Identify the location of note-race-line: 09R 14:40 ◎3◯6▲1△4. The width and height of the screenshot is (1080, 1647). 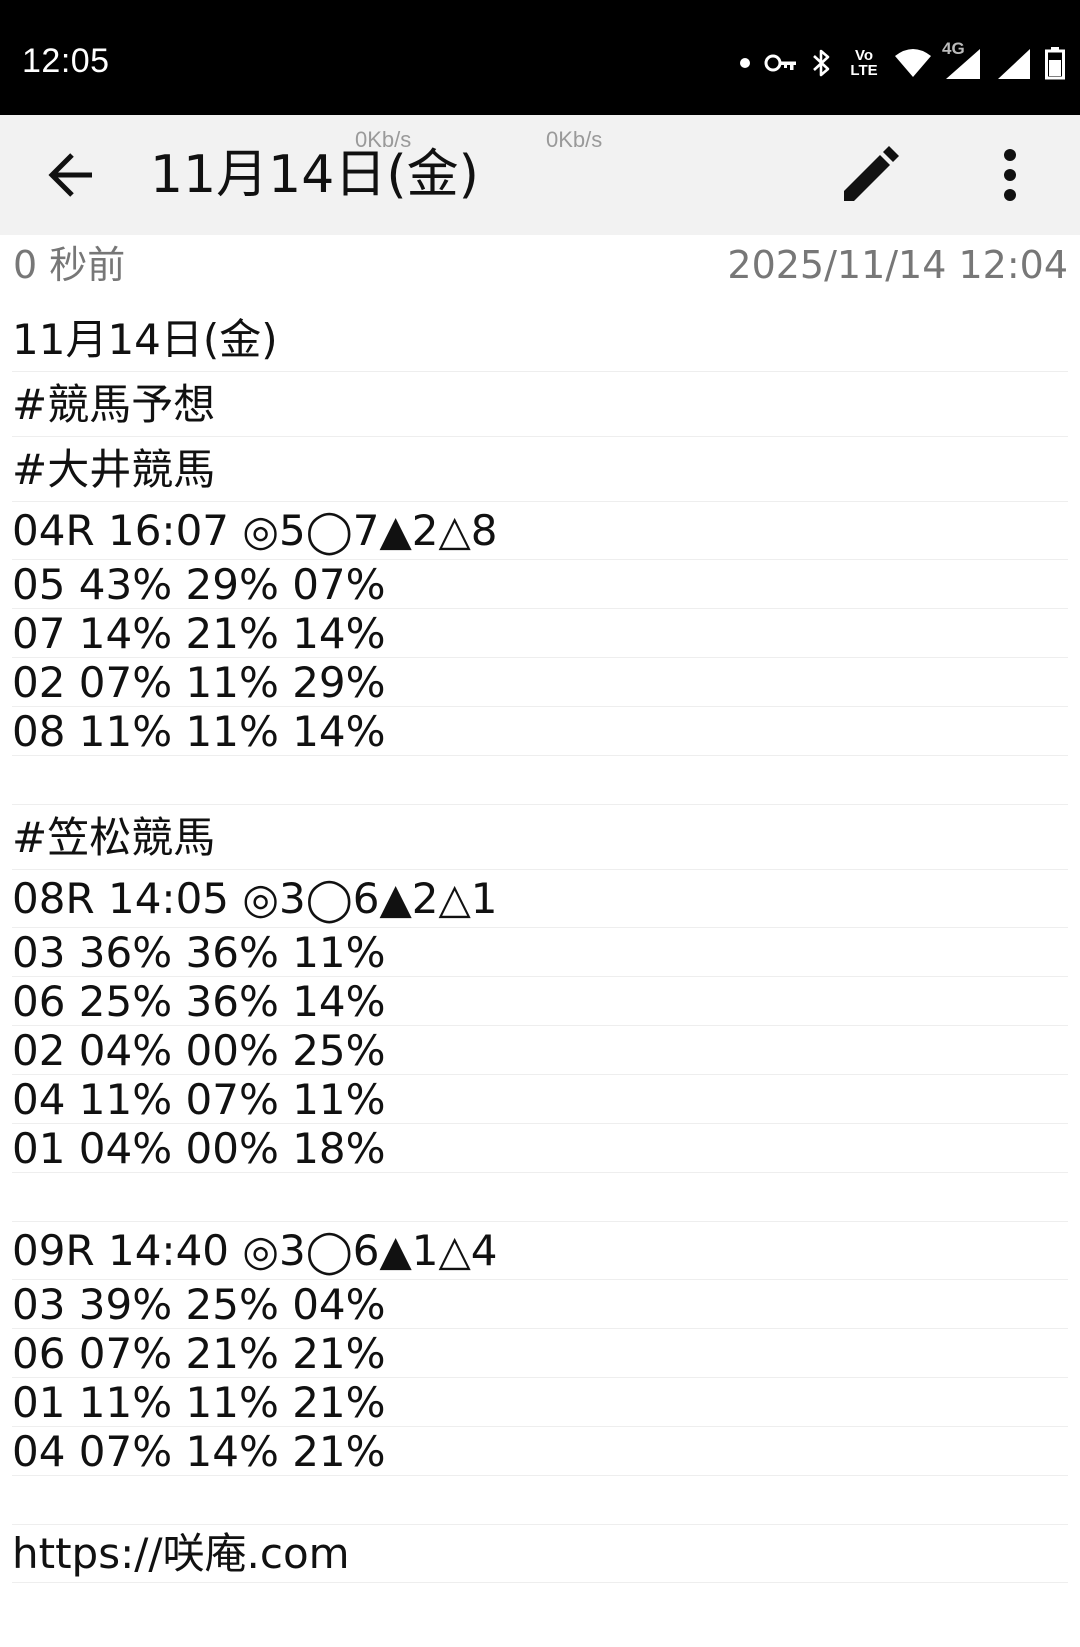
(540, 1251).